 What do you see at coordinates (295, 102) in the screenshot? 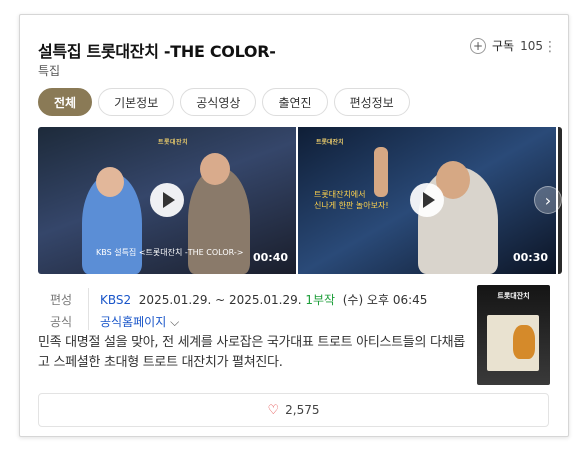
I see `tab-cast: 출연진` at bounding box center [295, 102].